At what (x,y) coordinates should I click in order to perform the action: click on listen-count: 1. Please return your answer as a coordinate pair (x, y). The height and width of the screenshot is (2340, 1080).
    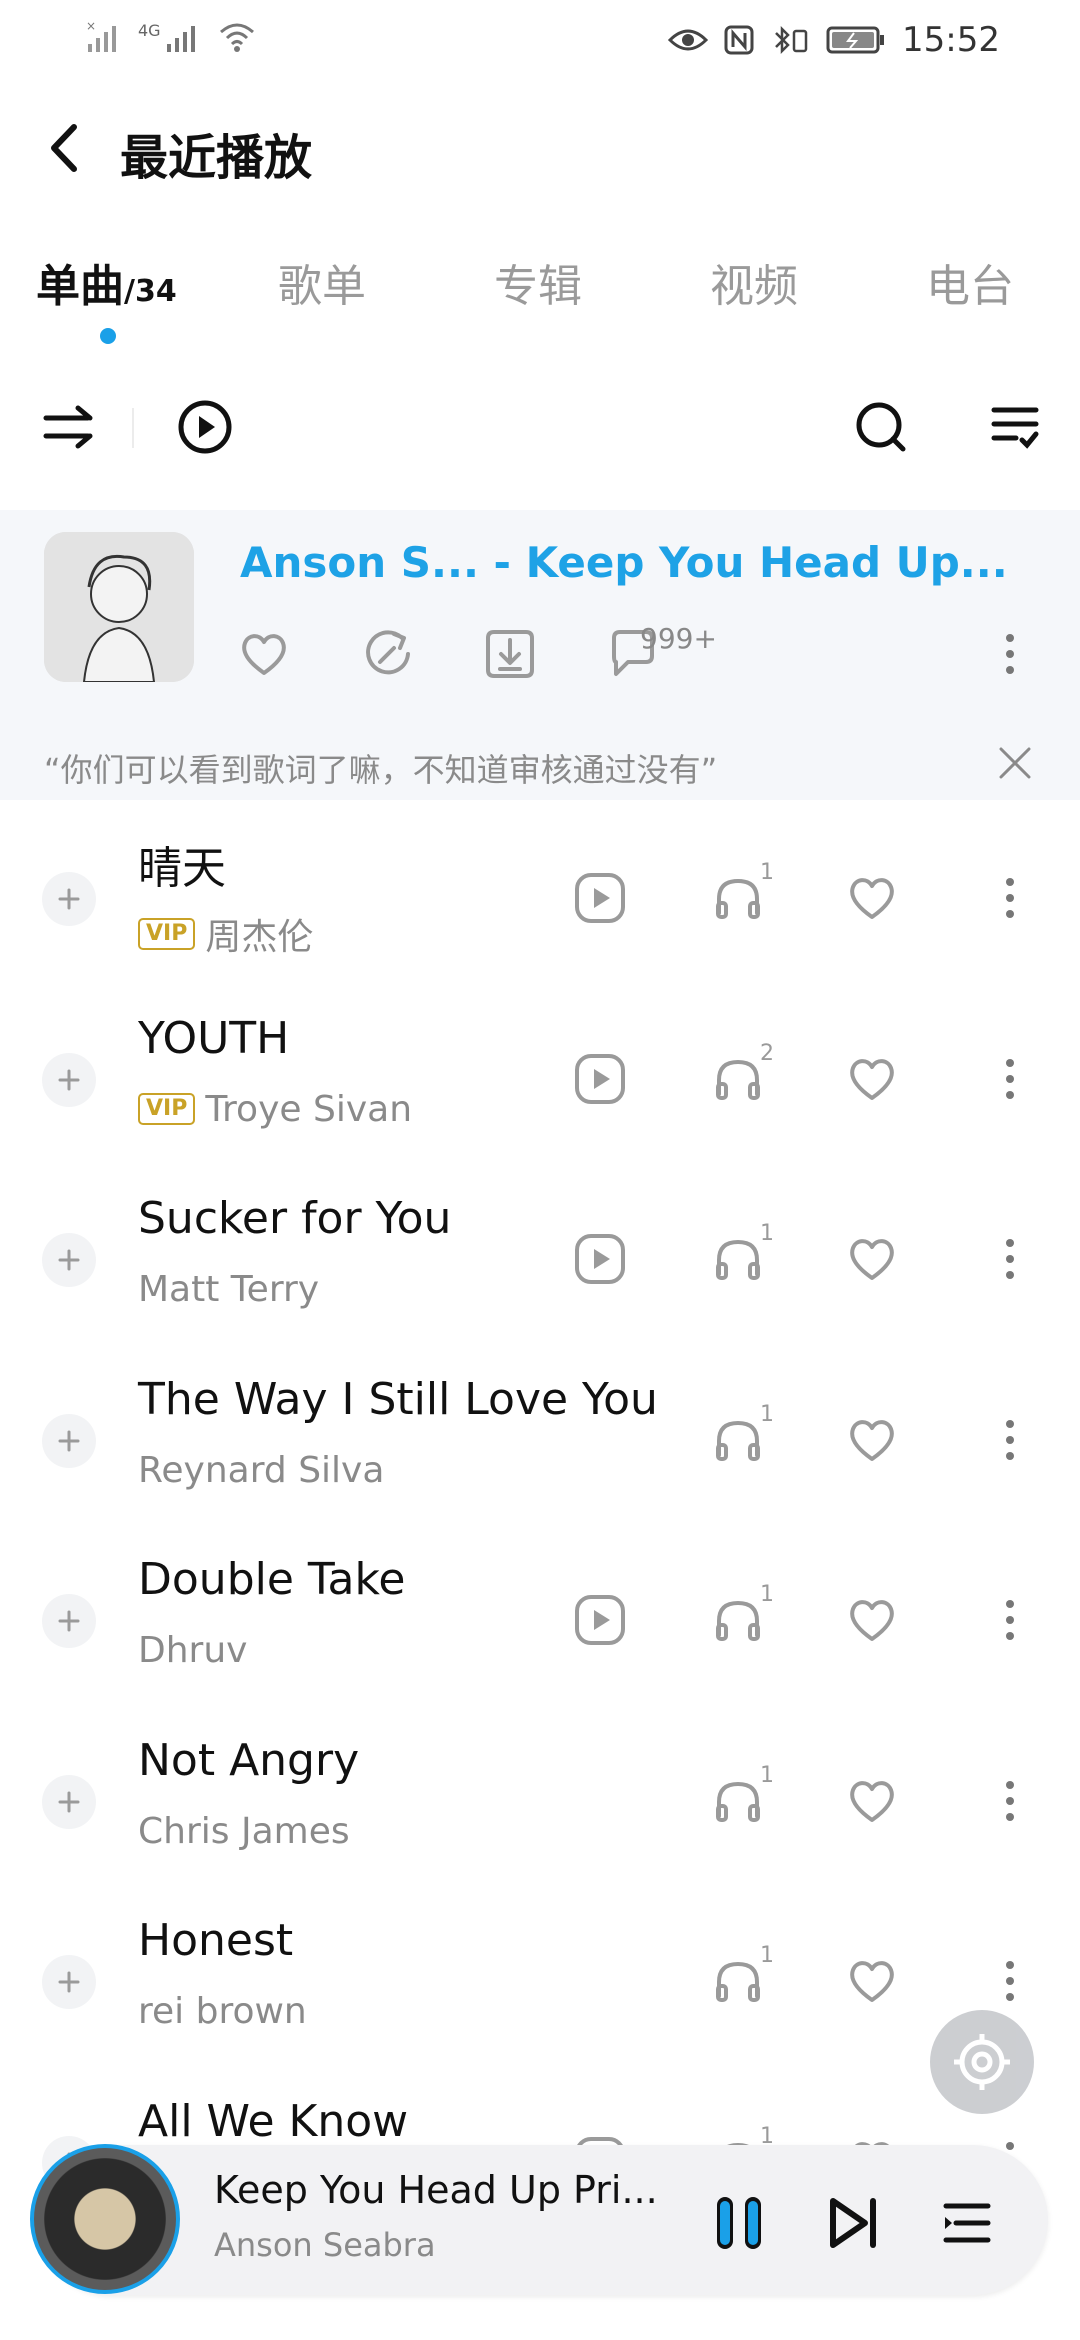
    Looking at the image, I should click on (767, 1955).